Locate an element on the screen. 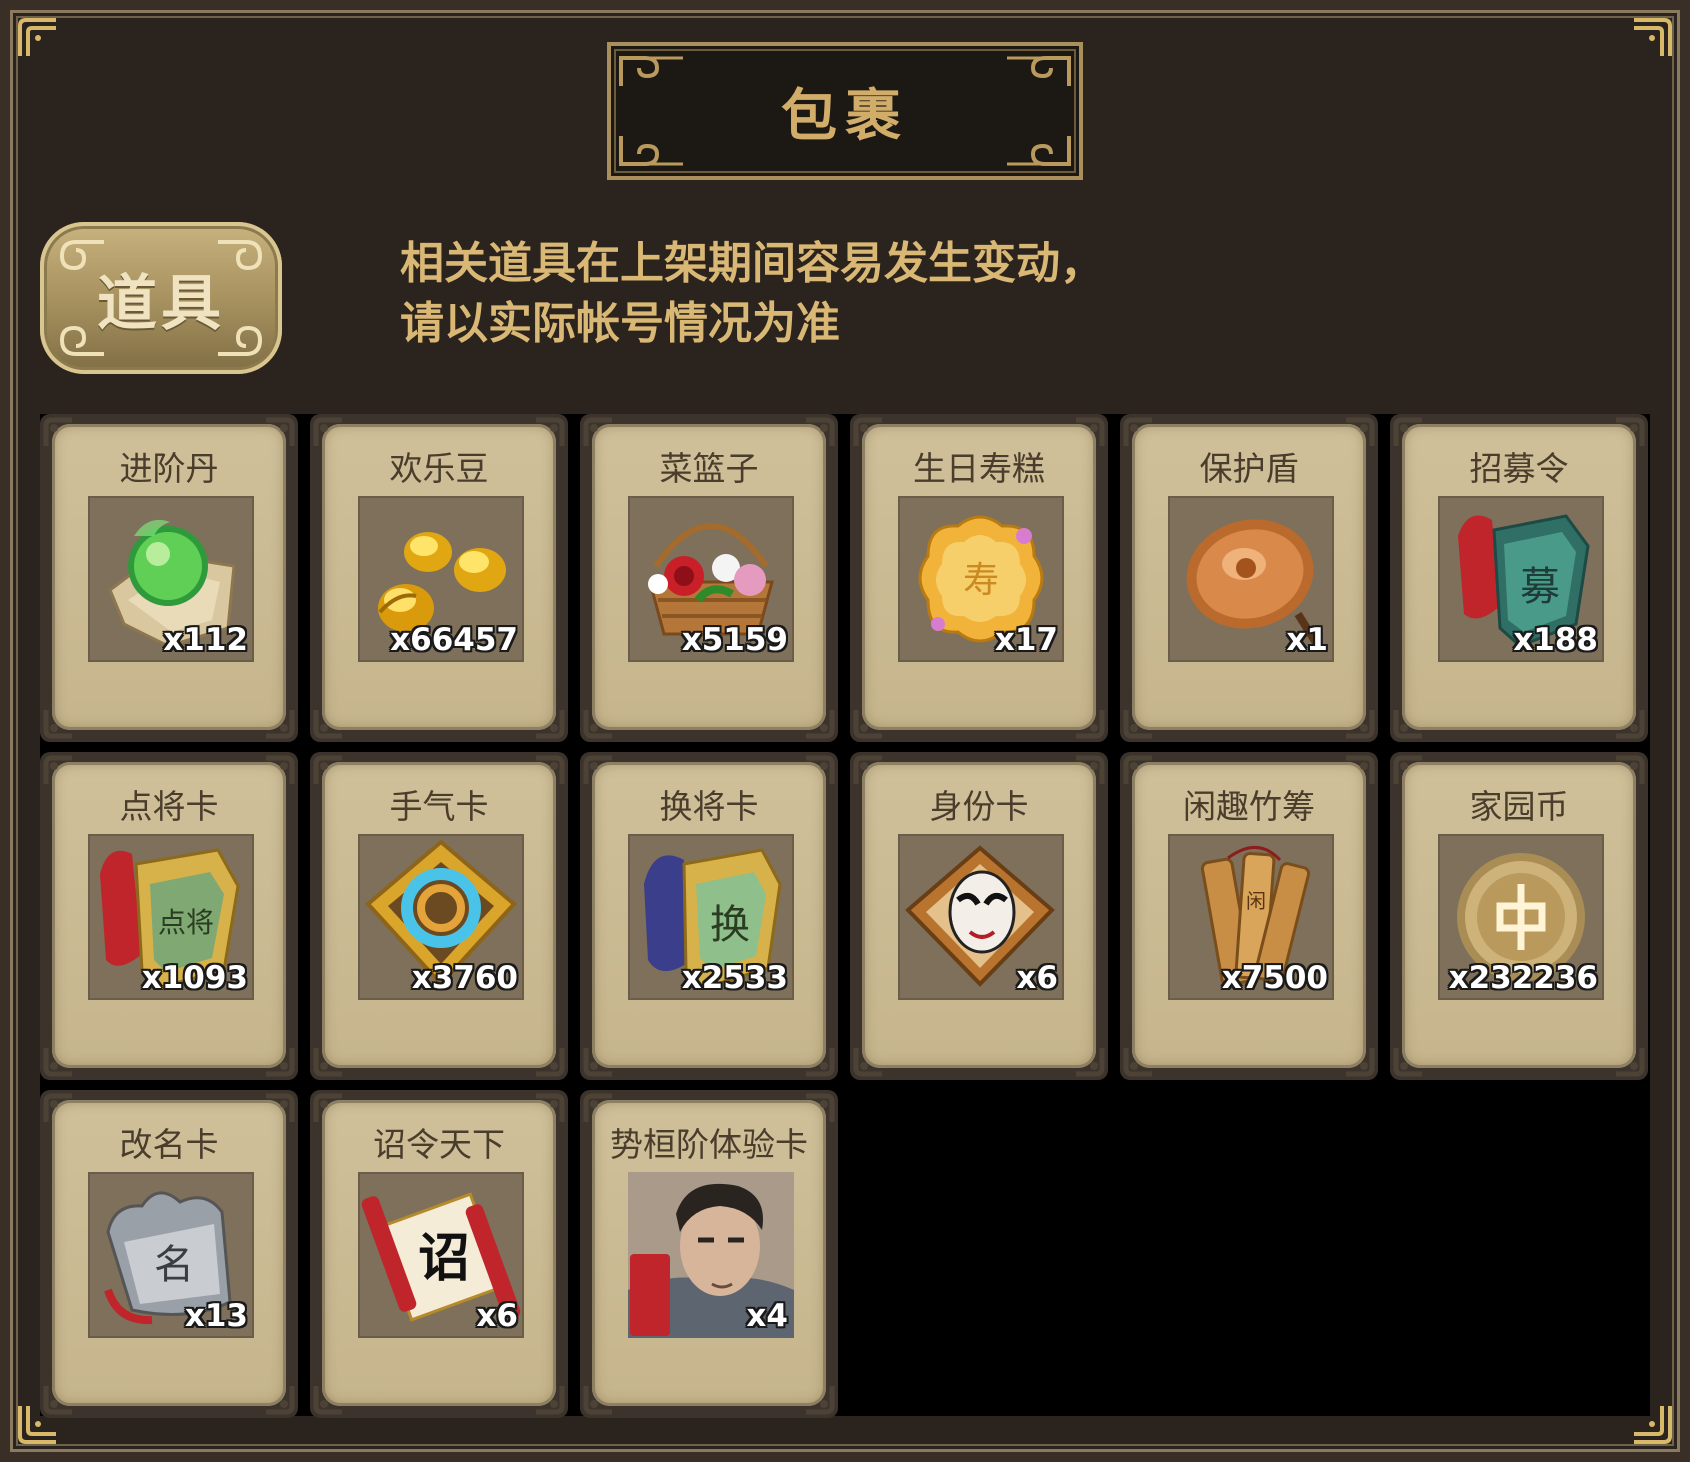 This screenshot has height=1462, width=1690. item-name: 进阶丹 is located at coordinates (169, 468).